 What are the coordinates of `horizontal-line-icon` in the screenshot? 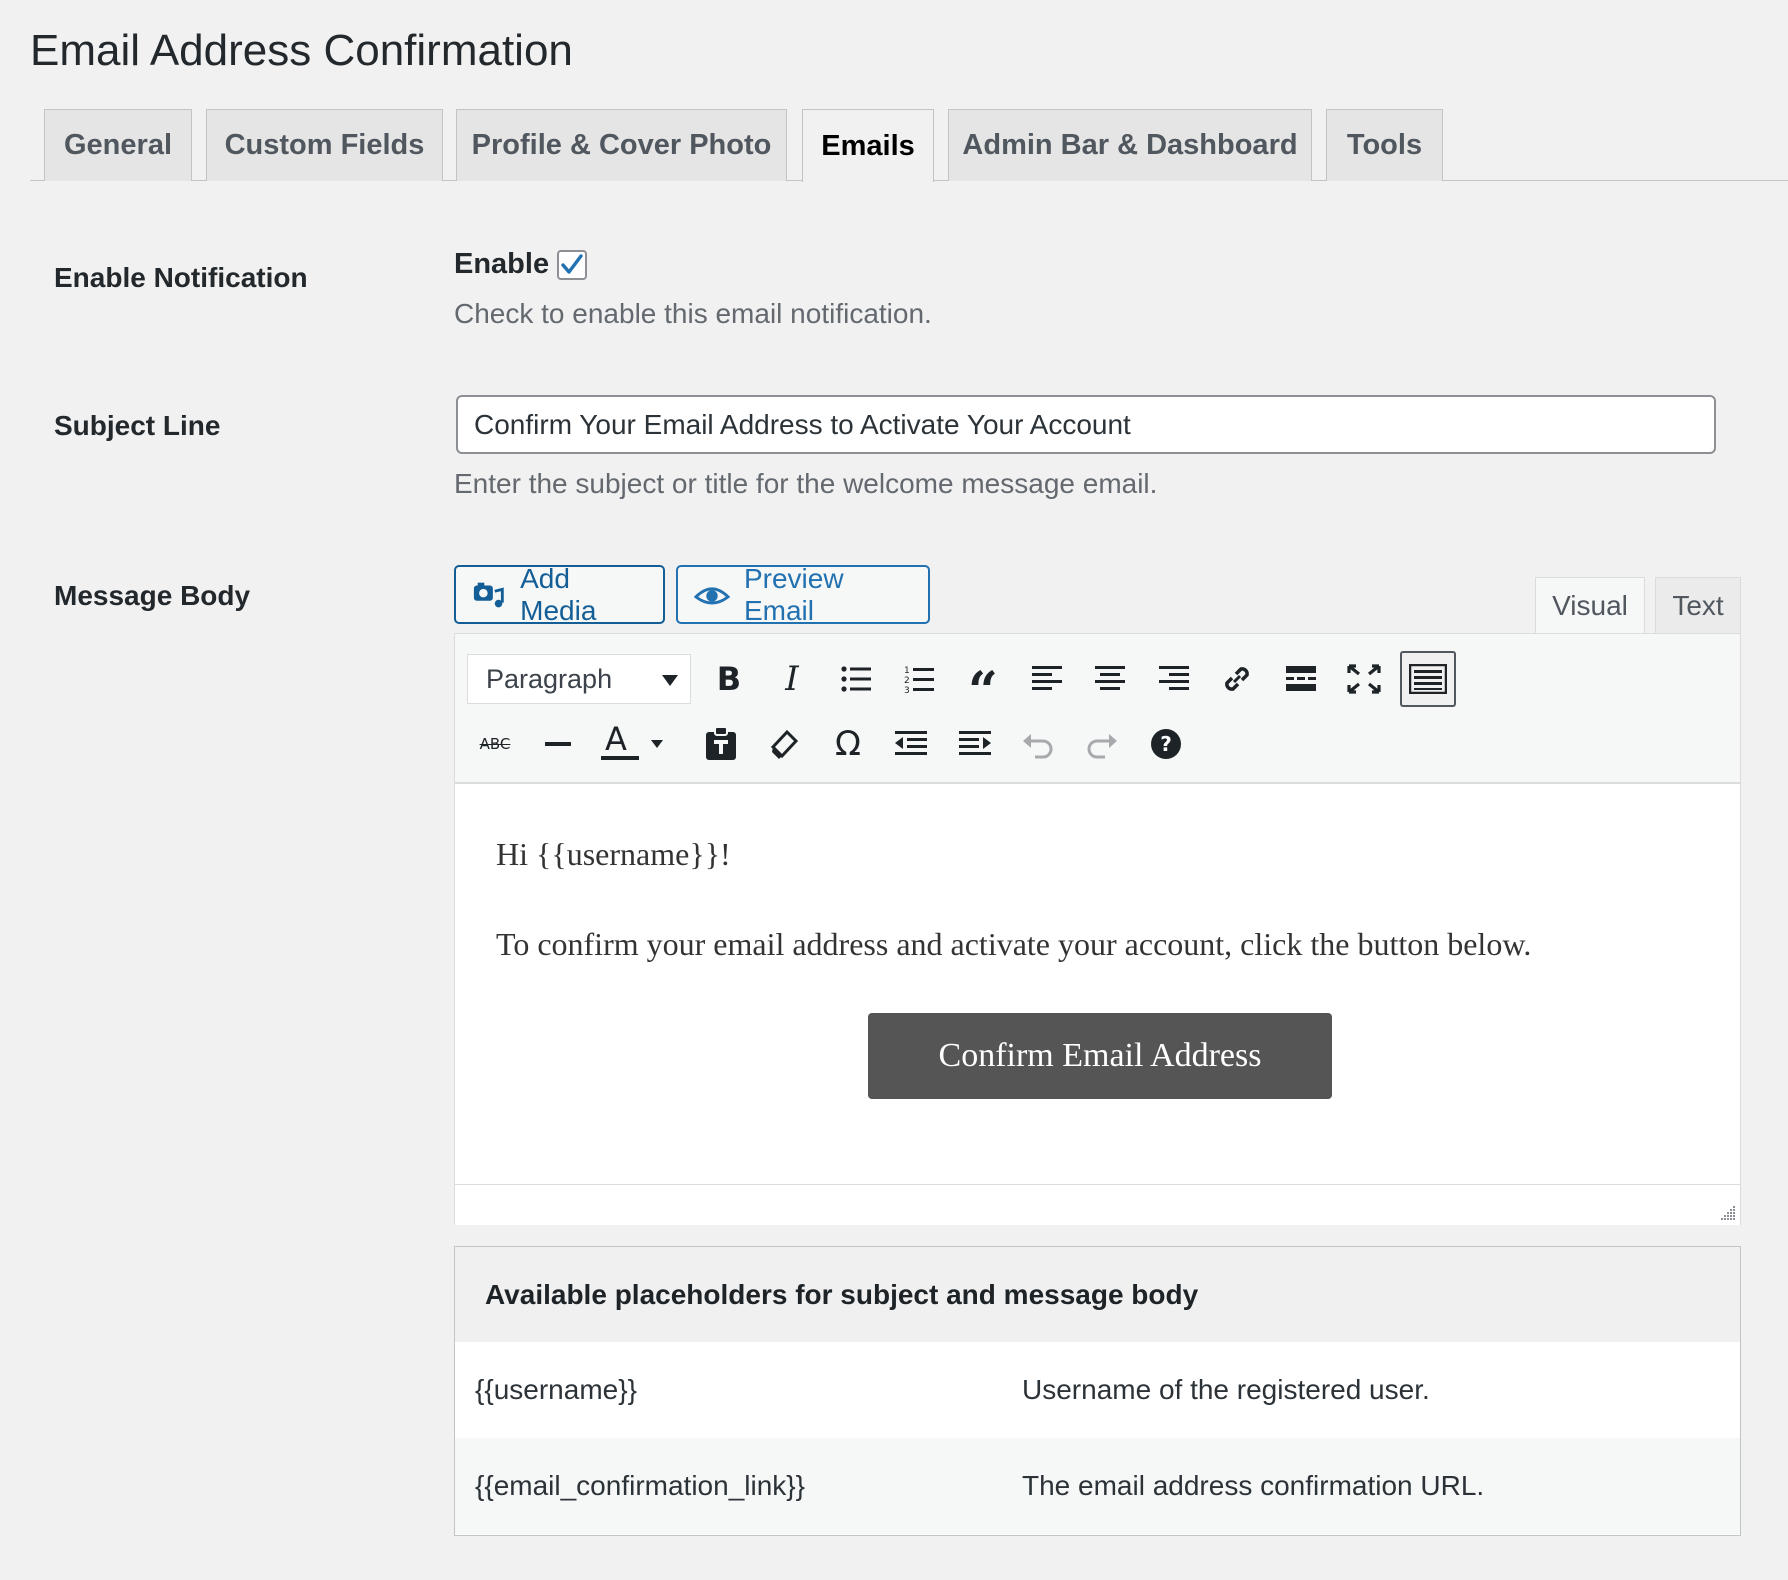 It's located at (558, 744).